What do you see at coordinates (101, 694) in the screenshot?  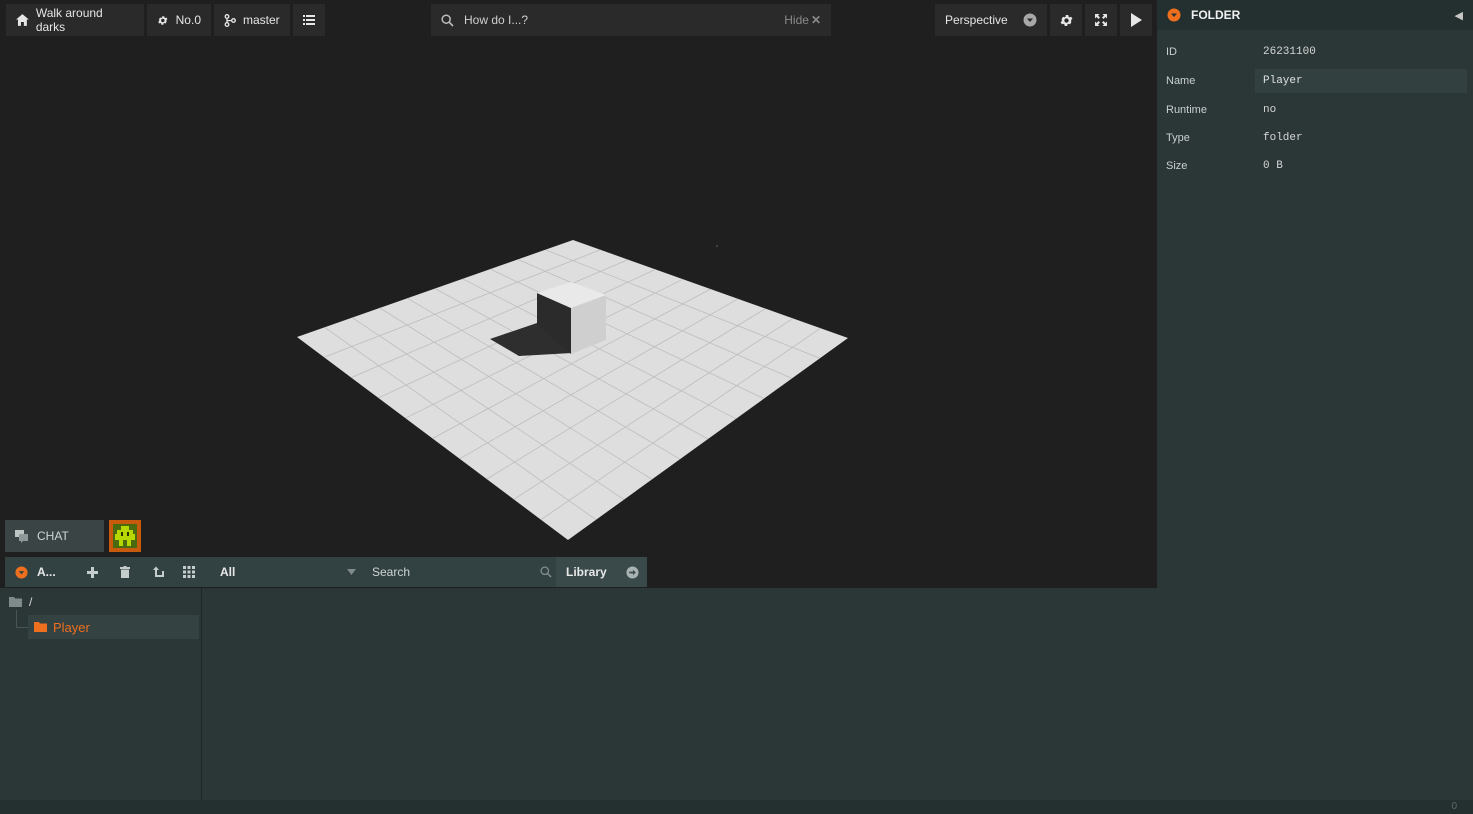 I see `asset-tree: / Player` at bounding box center [101, 694].